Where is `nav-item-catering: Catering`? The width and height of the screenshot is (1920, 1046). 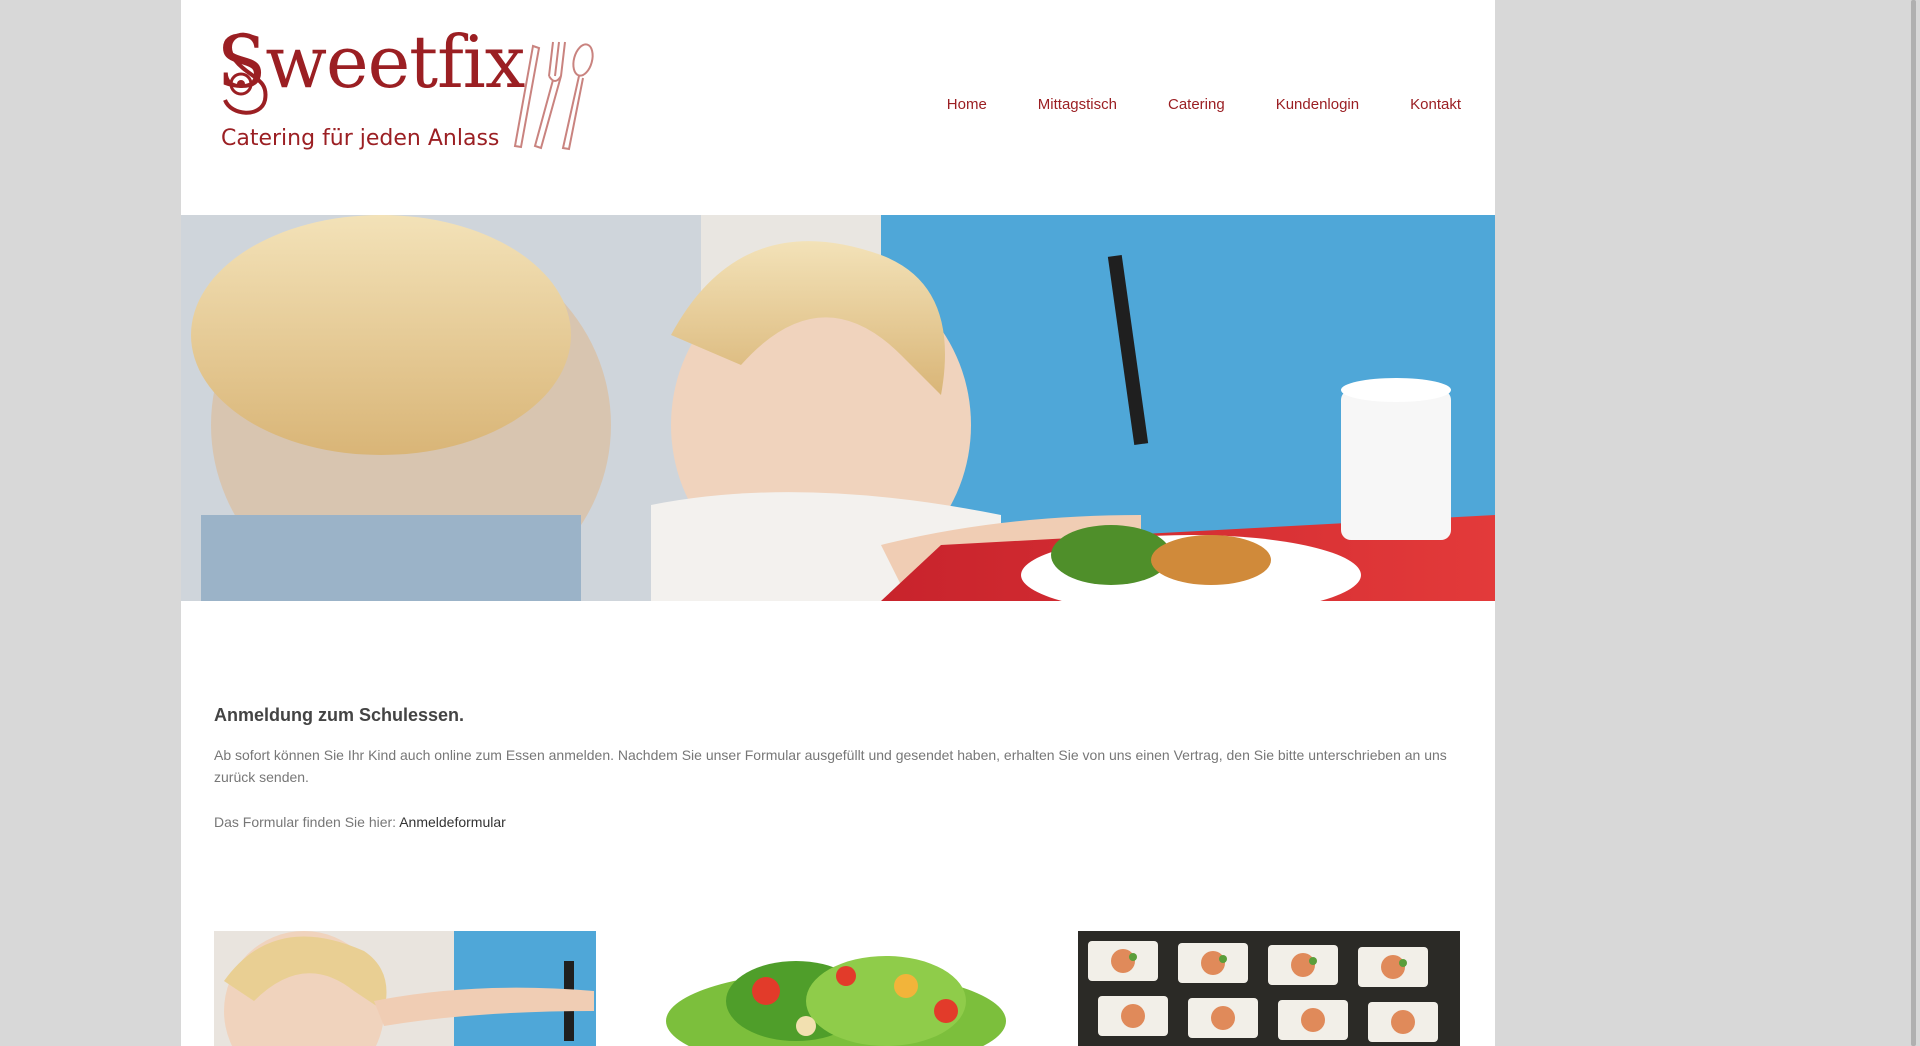
nav-item-catering: Catering is located at coordinates (1196, 104).